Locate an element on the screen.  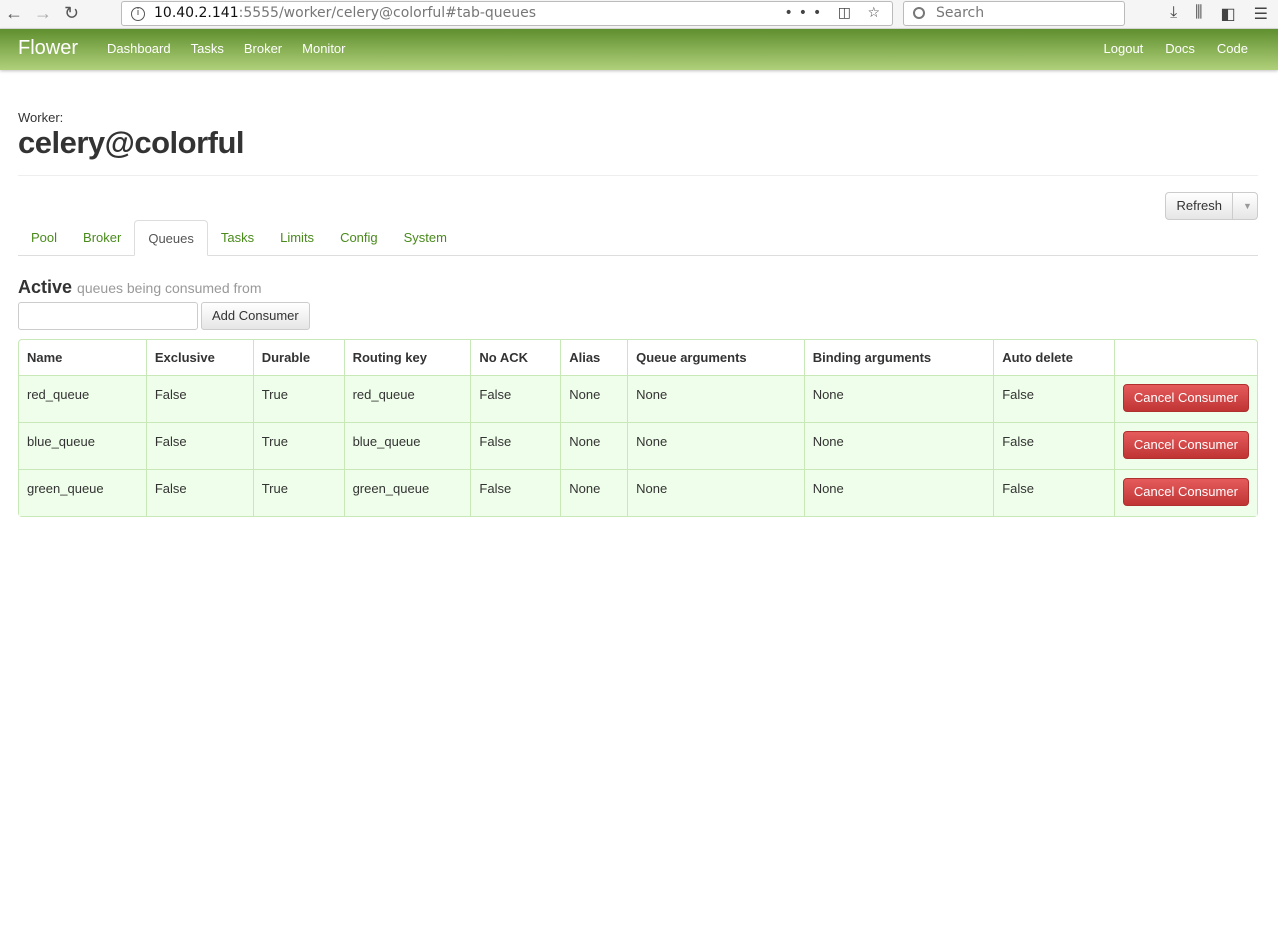
section-subtitle: queues being consumed from is located at coordinates (169, 288).